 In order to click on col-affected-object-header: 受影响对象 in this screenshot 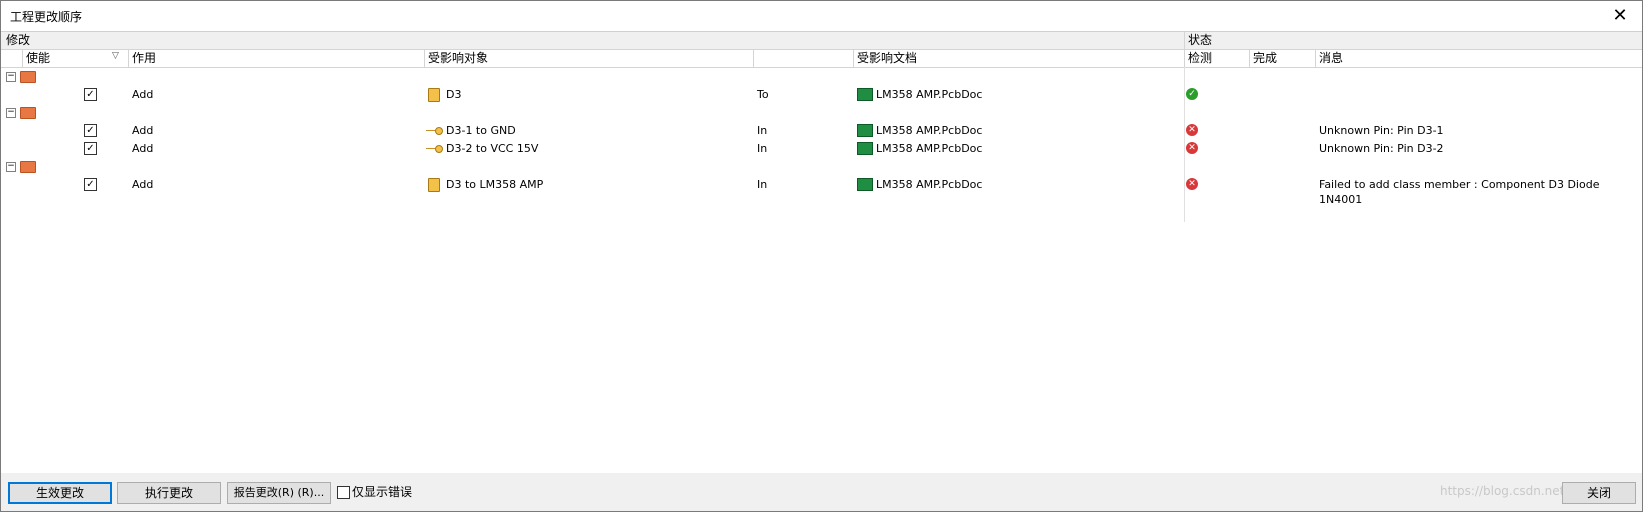, I will do `click(458, 58)`.